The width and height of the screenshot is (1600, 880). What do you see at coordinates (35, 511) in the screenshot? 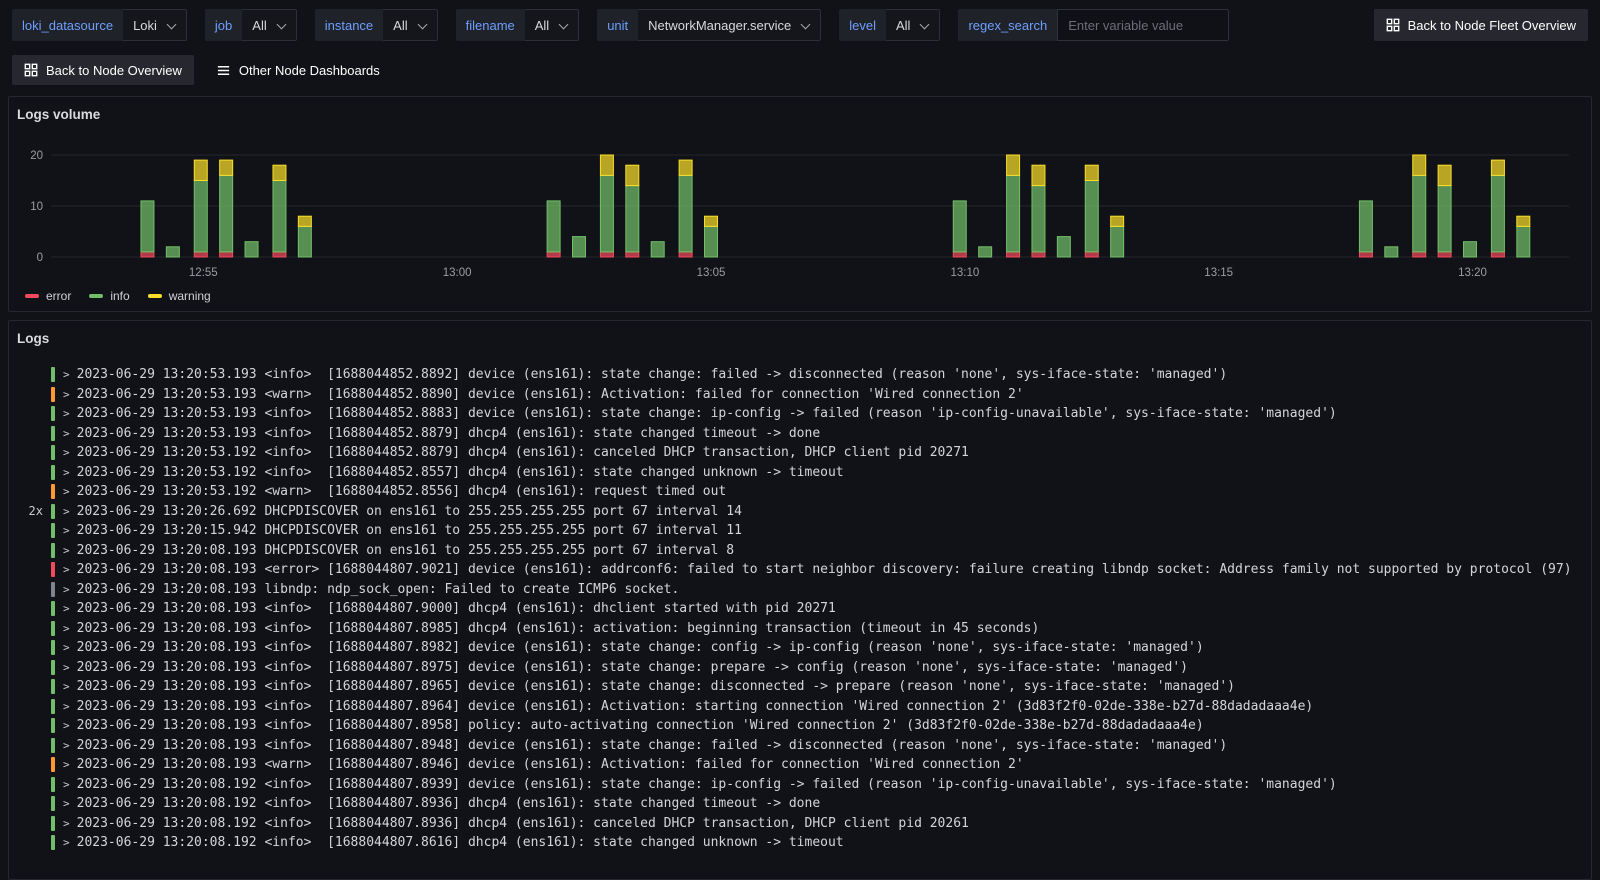
I see `duplicate-count: 2x` at bounding box center [35, 511].